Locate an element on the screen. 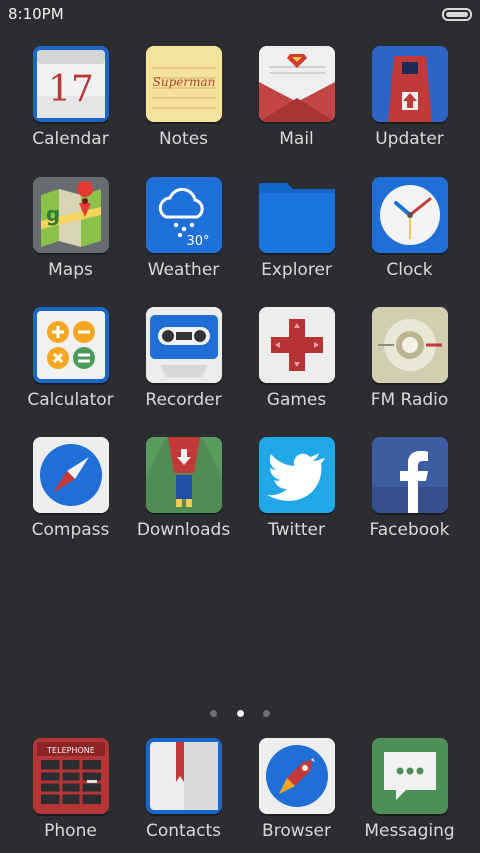 Image resolution: width=480 pixels, height=853 pixels. dock-messaging: Messaging is located at coordinates (409, 789).